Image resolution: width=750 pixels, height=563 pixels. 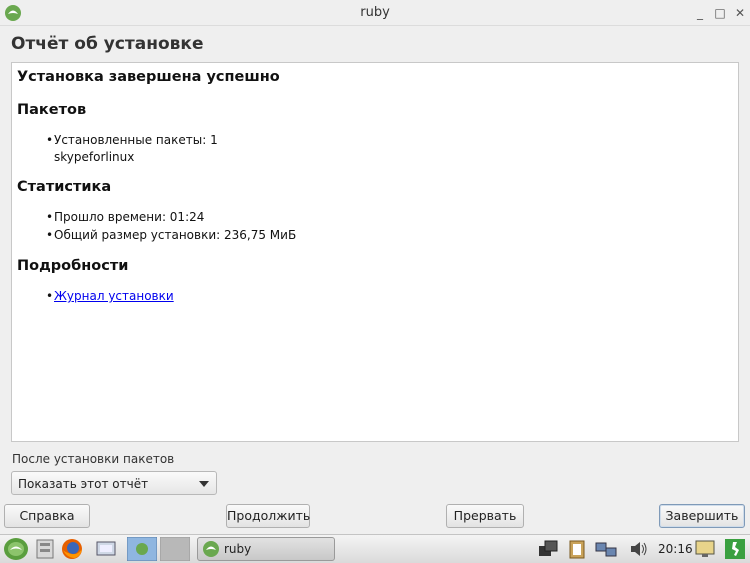 I want to click on maximize-icon: □, so click(x=720, y=13).